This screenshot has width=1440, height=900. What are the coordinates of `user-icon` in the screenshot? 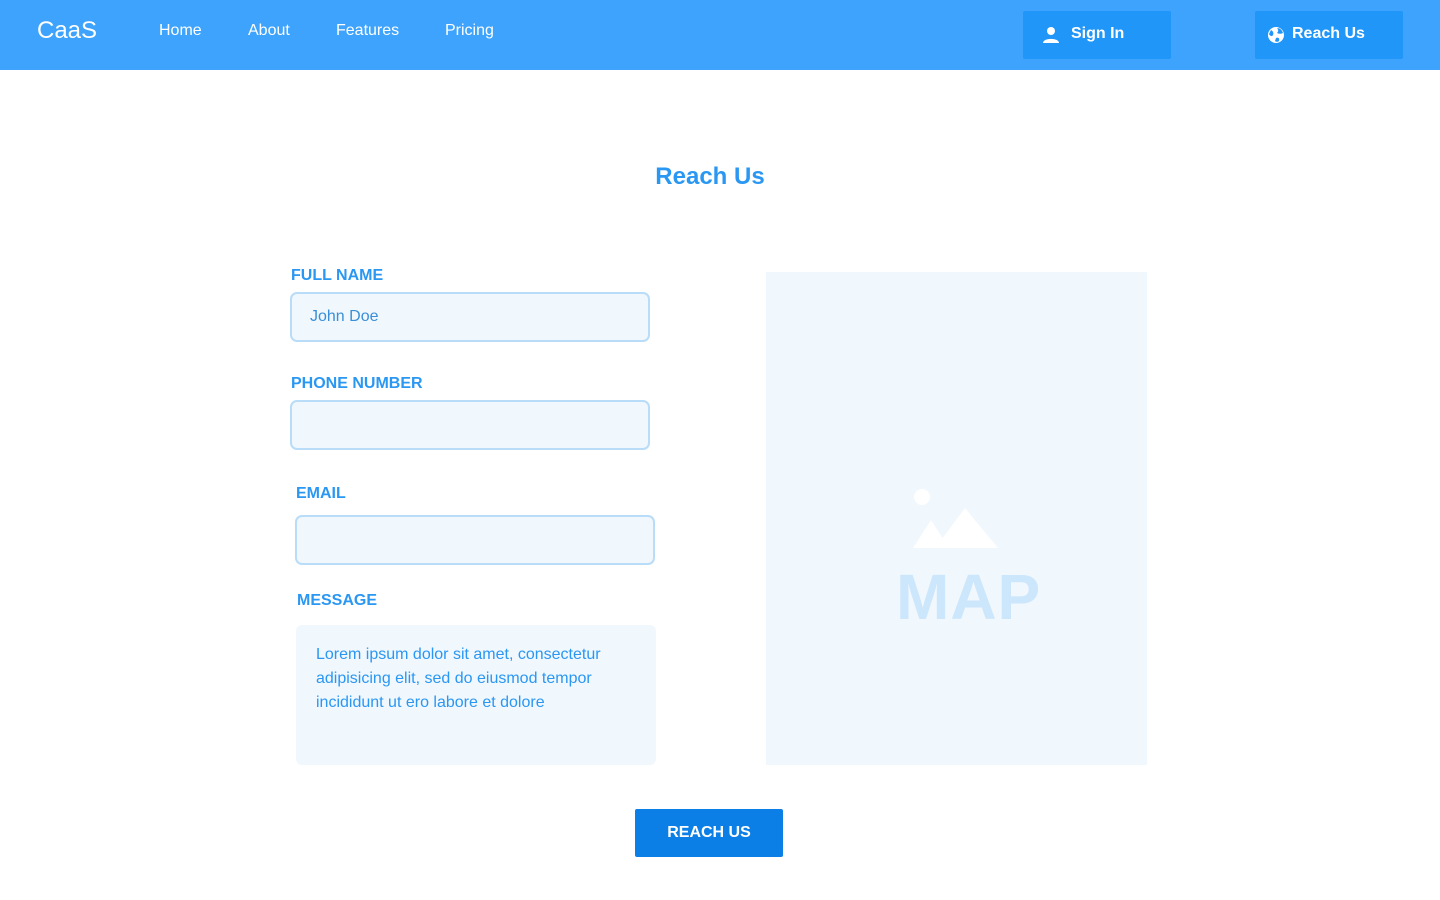 It's located at (1051, 35).